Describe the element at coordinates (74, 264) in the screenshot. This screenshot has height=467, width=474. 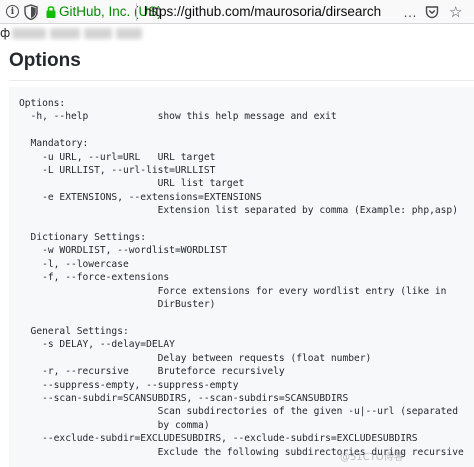
I see `code-line: -l, --lowercase` at that location.